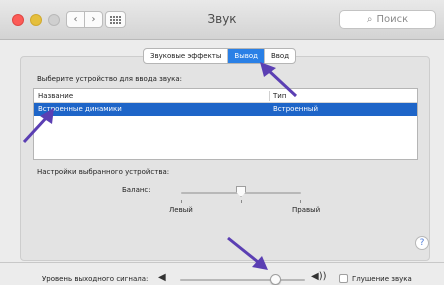 This screenshot has height=285, width=444. What do you see at coordinates (109, 79) in the screenshot?
I see `device-prompt: Выберите устройство для ввода звука:` at bounding box center [109, 79].